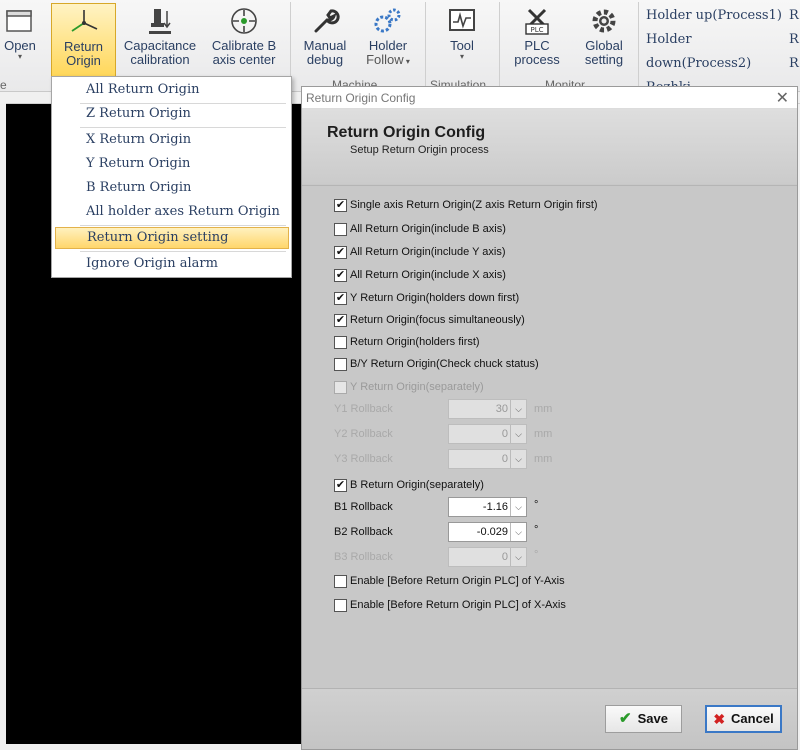 The height and width of the screenshot is (750, 800). Describe the element at coordinates (172, 188) in the screenshot. I see `menu-item-b-return-origin: B Return Origin` at that location.